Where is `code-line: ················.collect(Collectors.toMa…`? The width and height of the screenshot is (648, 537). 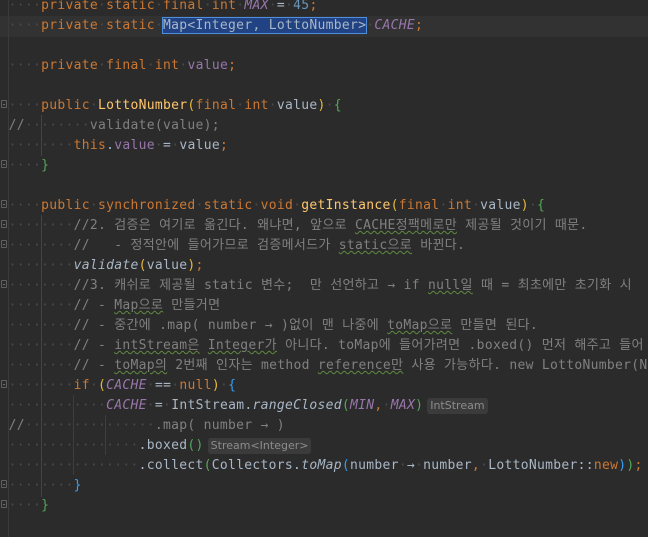
code-line: ················.collect(Collectors.toMa… is located at coordinates (326, 466).